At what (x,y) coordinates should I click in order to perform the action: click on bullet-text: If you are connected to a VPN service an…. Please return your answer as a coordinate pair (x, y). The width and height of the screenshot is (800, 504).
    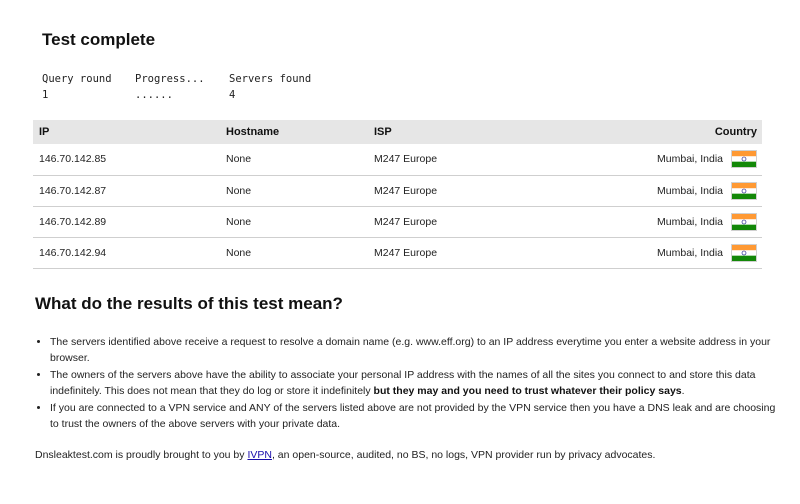
    Looking at the image, I should click on (413, 416).